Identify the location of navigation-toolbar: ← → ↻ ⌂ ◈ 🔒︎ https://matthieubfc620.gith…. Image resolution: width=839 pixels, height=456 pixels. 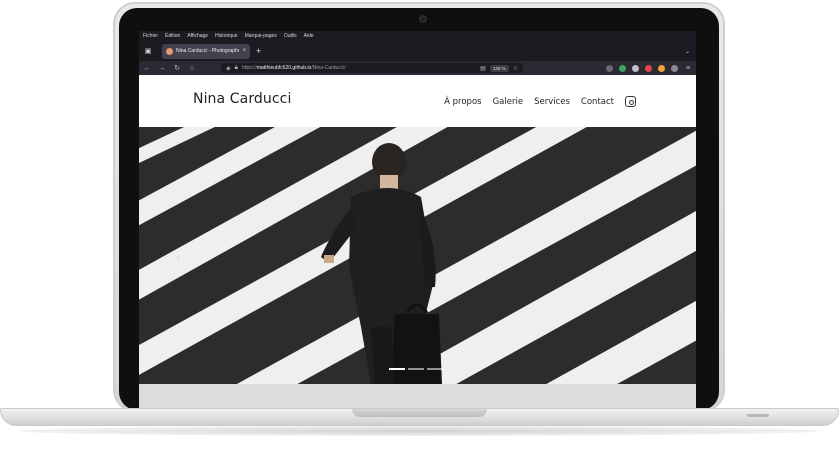
(417, 68).